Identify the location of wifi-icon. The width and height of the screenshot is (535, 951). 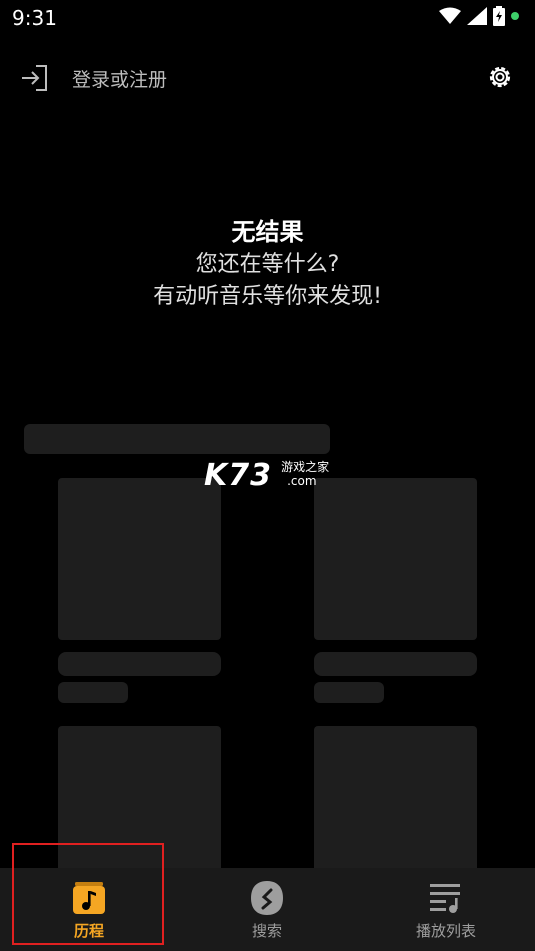
(450, 15).